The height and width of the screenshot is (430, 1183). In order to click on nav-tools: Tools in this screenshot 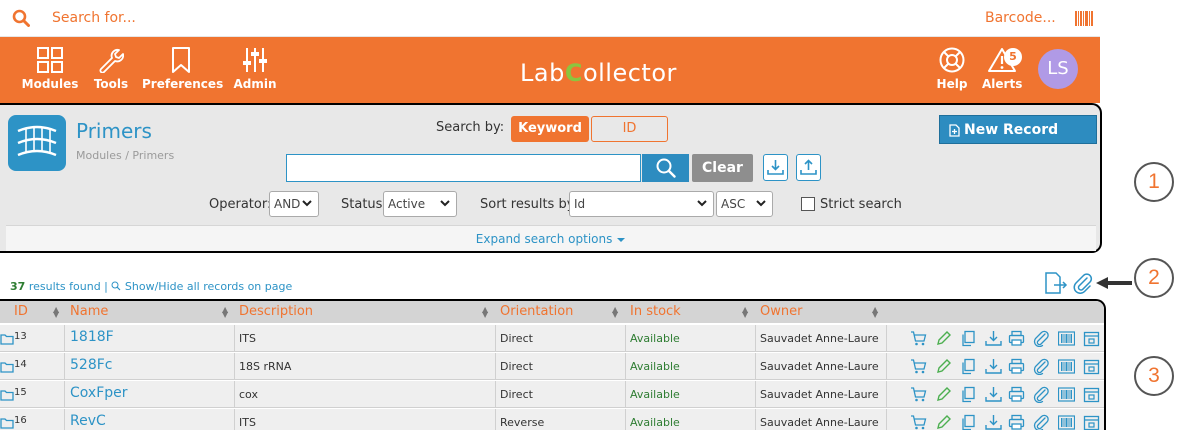, I will do `click(111, 70)`.